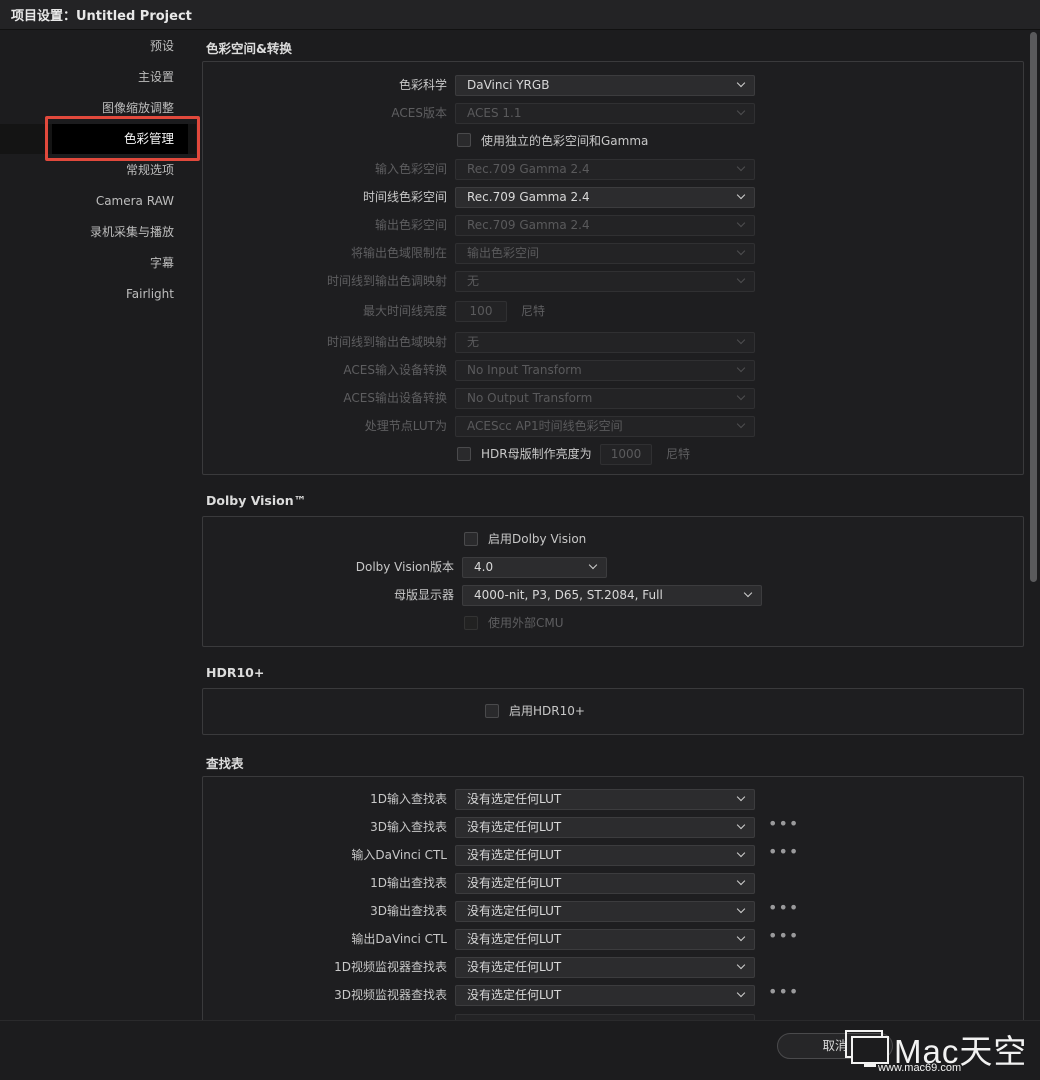  Describe the element at coordinates (613, 342) in the screenshot. I see `row-gamut-mapping: 时间线到输出色域映射 无` at that location.